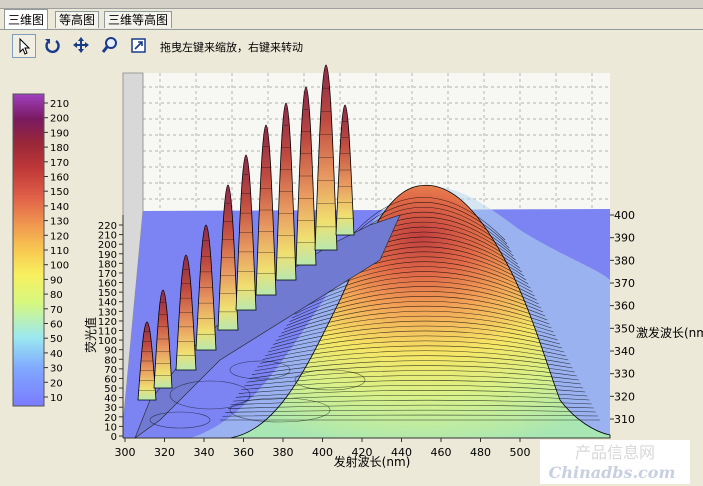  Describe the element at coordinates (372, 461) in the screenshot. I see `x-axis-label: 发射波长(nm)` at that location.